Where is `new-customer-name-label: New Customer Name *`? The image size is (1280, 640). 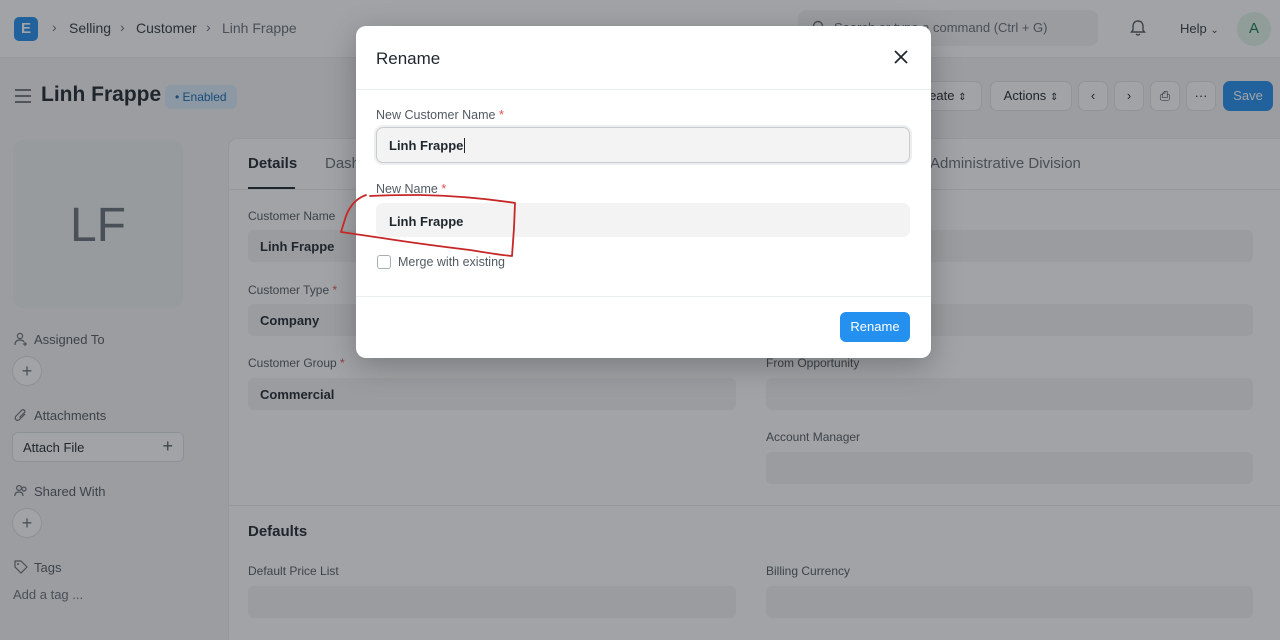 new-customer-name-label: New Customer Name * is located at coordinates (440, 115).